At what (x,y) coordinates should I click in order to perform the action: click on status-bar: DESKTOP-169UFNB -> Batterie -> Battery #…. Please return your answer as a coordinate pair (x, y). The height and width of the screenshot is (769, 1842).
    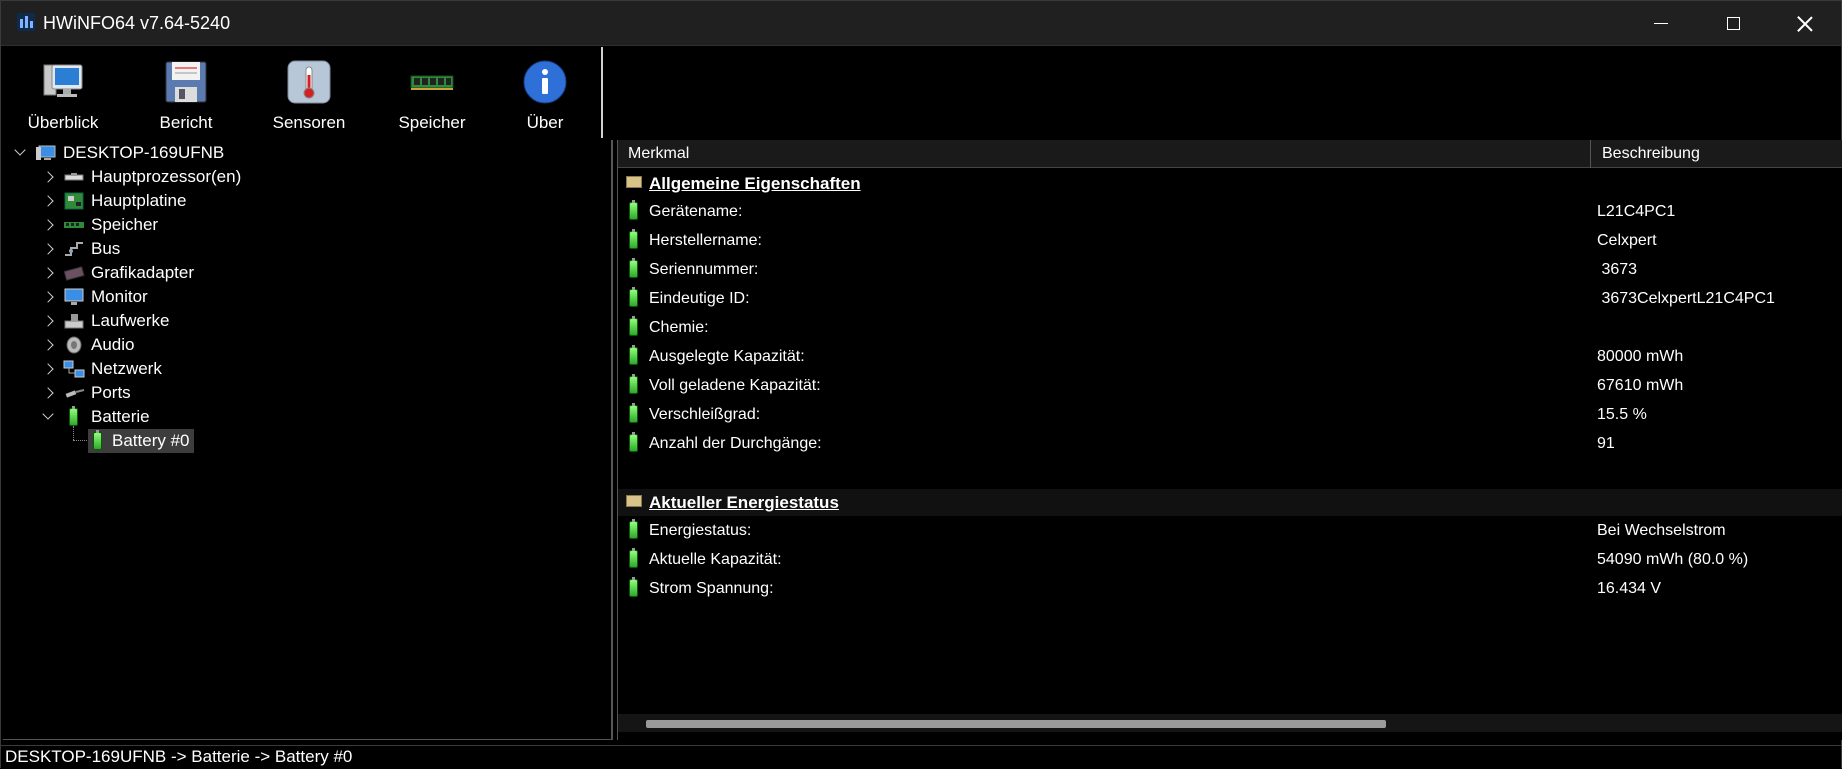
    Looking at the image, I should click on (921, 757).